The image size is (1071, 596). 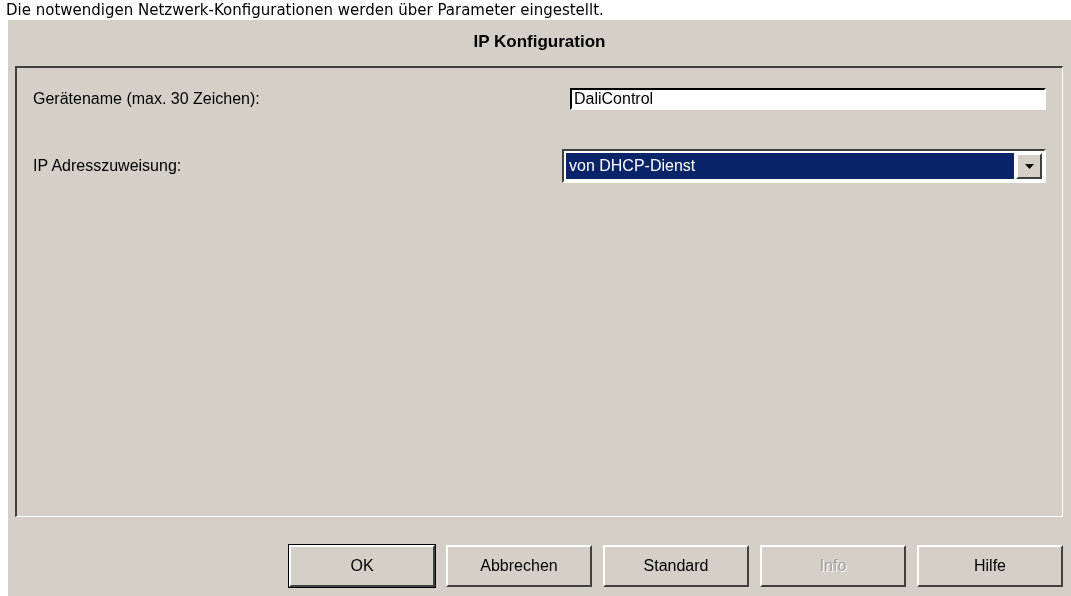 I want to click on dialog-button: Abbrechen, so click(x=519, y=566).